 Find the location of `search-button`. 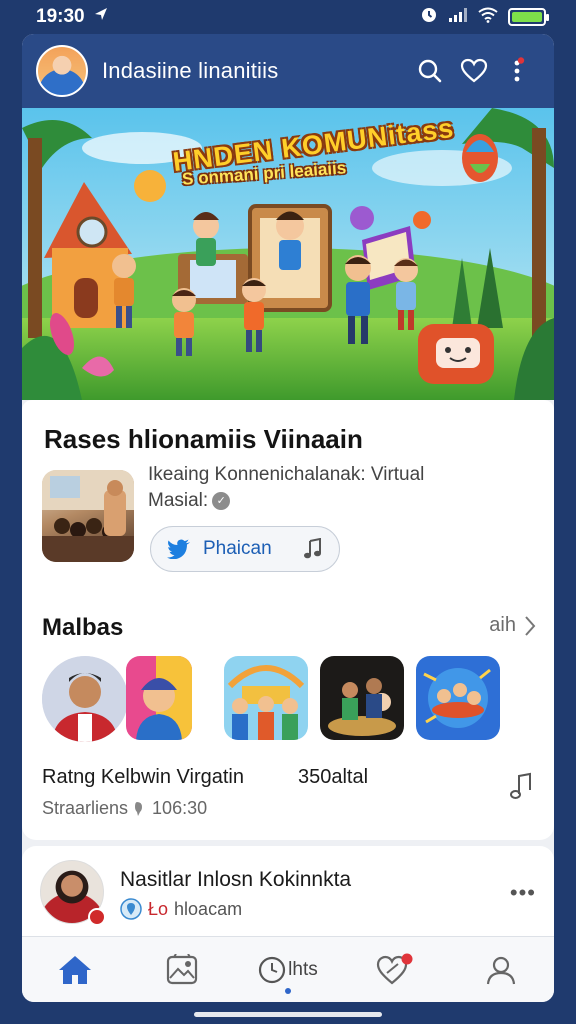

search-button is located at coordinates (430, 71).